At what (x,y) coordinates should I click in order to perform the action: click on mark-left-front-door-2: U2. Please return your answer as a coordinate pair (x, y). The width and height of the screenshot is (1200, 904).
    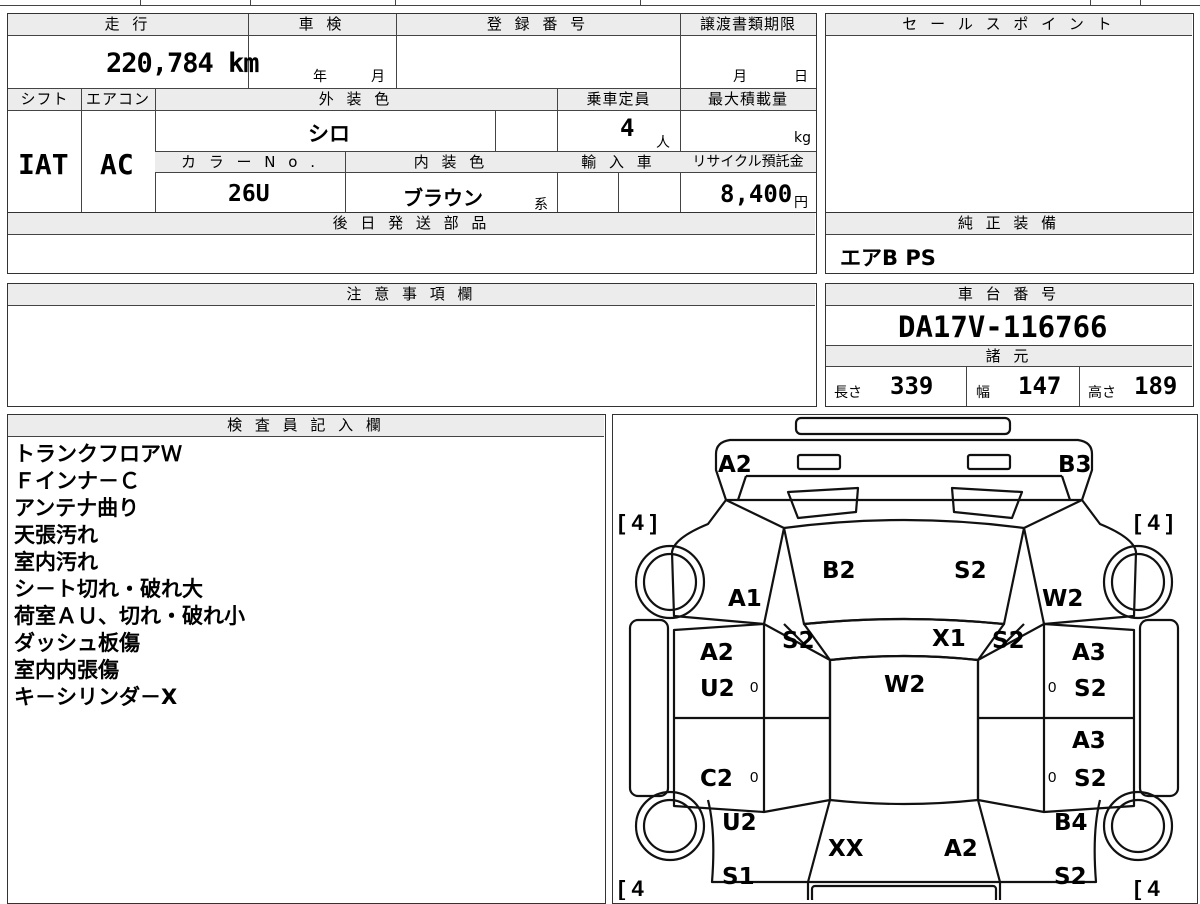
    Looking at the image, I should click on (717, 689).